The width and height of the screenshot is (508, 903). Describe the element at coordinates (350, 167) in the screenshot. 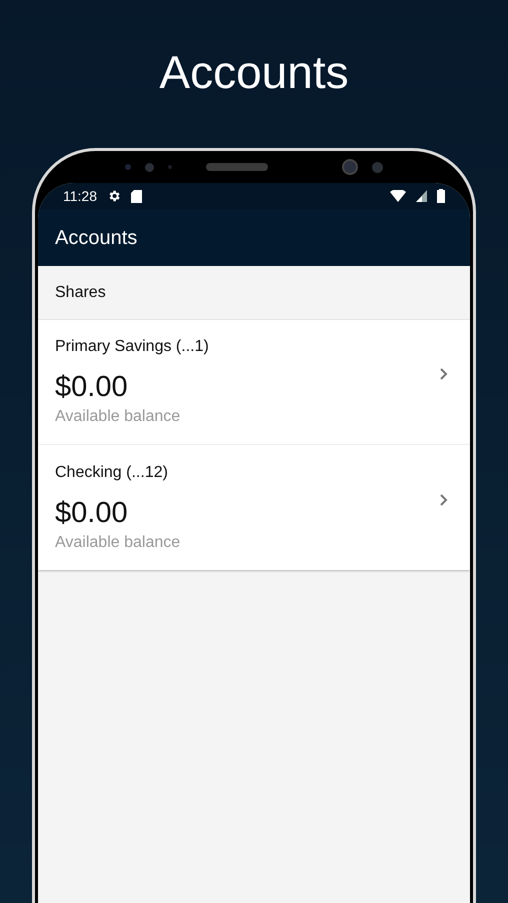

I see `camera-icon` at that location.